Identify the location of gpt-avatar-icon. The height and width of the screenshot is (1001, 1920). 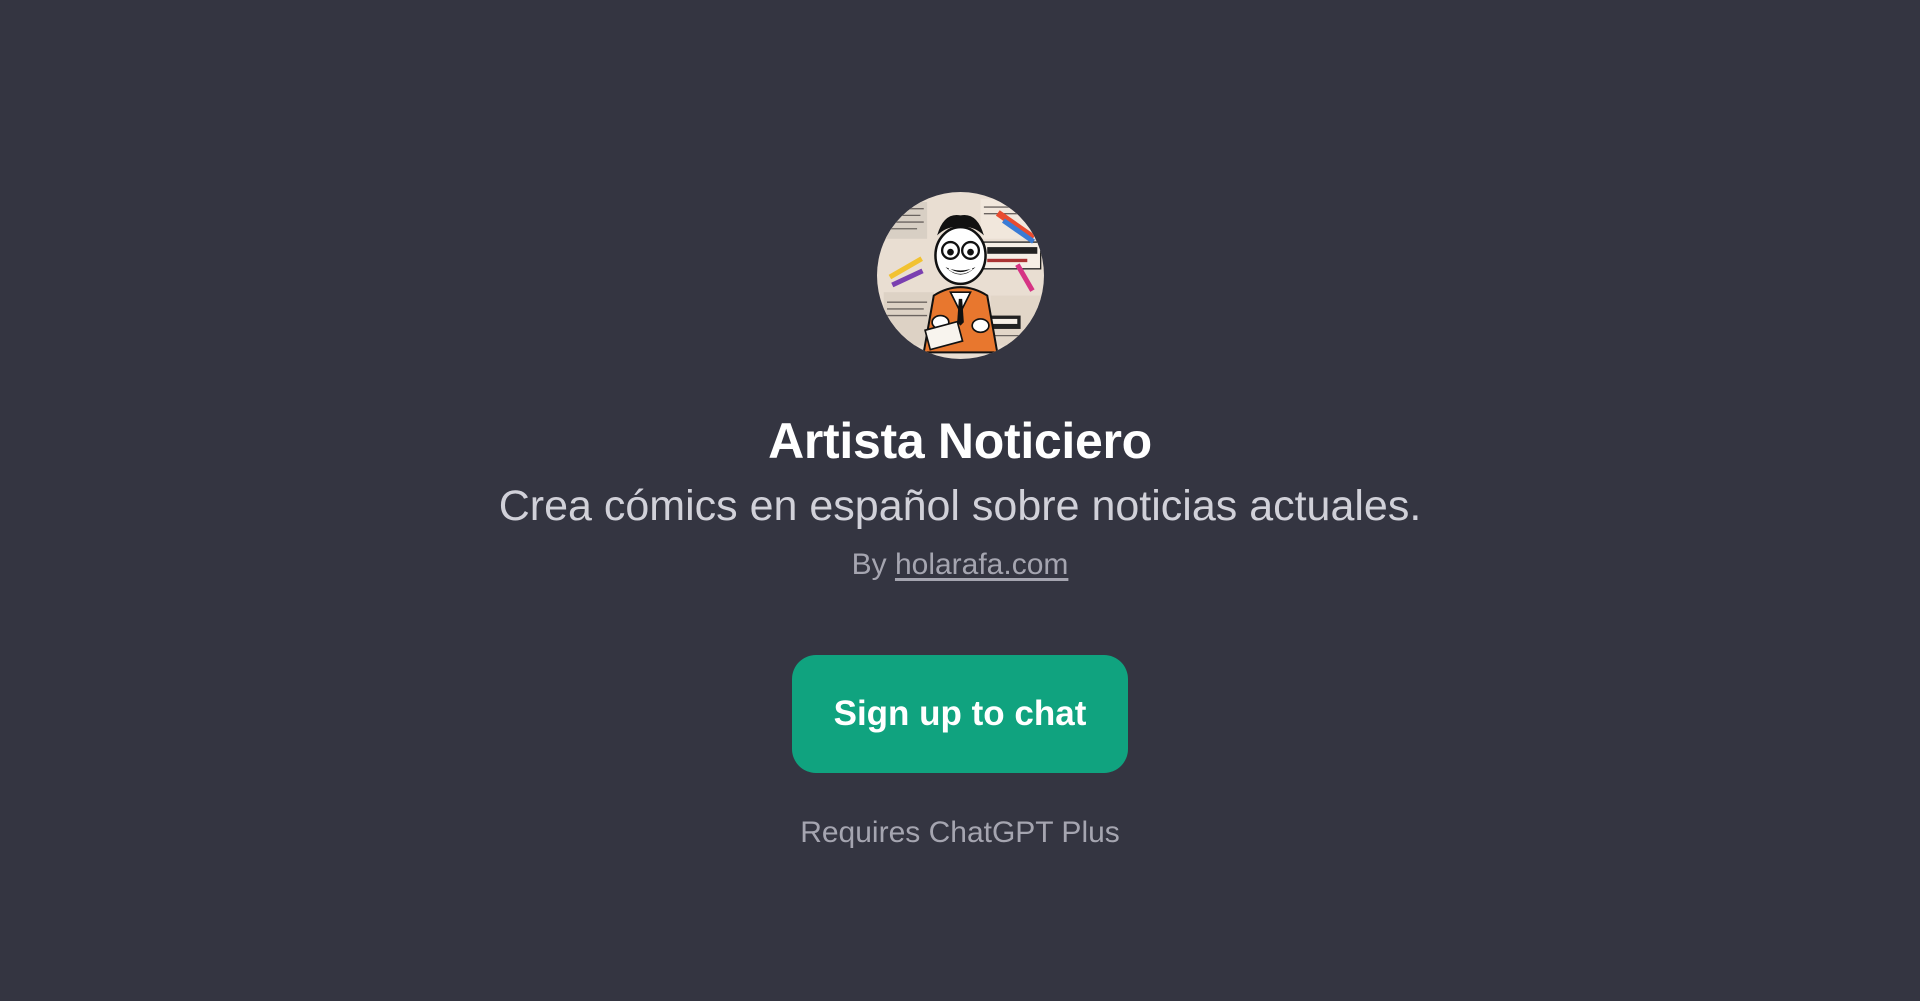
(960, 275).